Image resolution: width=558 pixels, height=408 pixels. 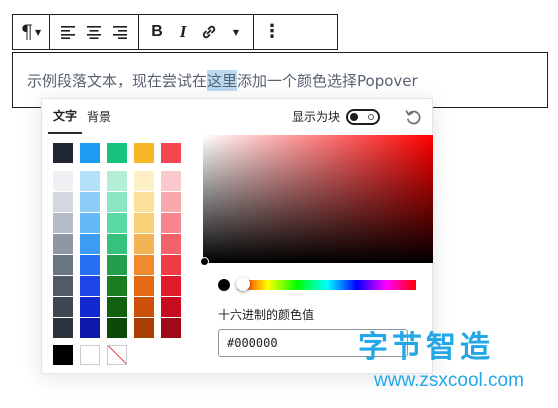 I want to click on hue-slider-handle, so click(x=243, y=284).